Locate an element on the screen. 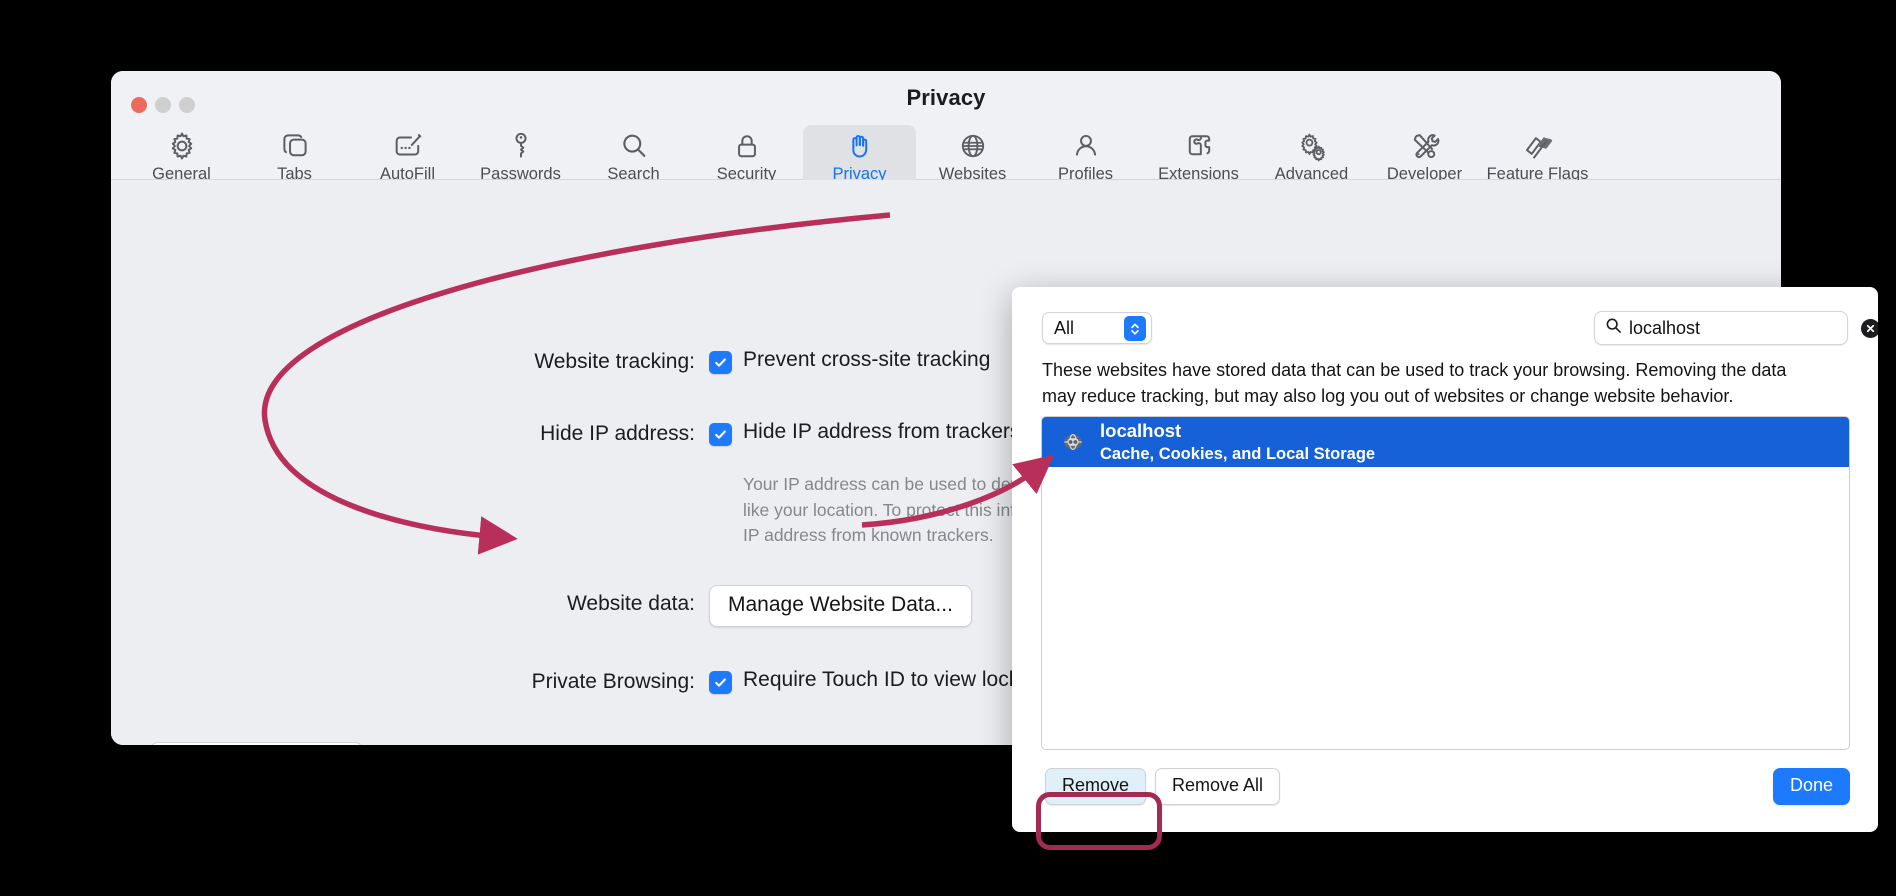  gears-icon is located at coordinates (1312, 146).